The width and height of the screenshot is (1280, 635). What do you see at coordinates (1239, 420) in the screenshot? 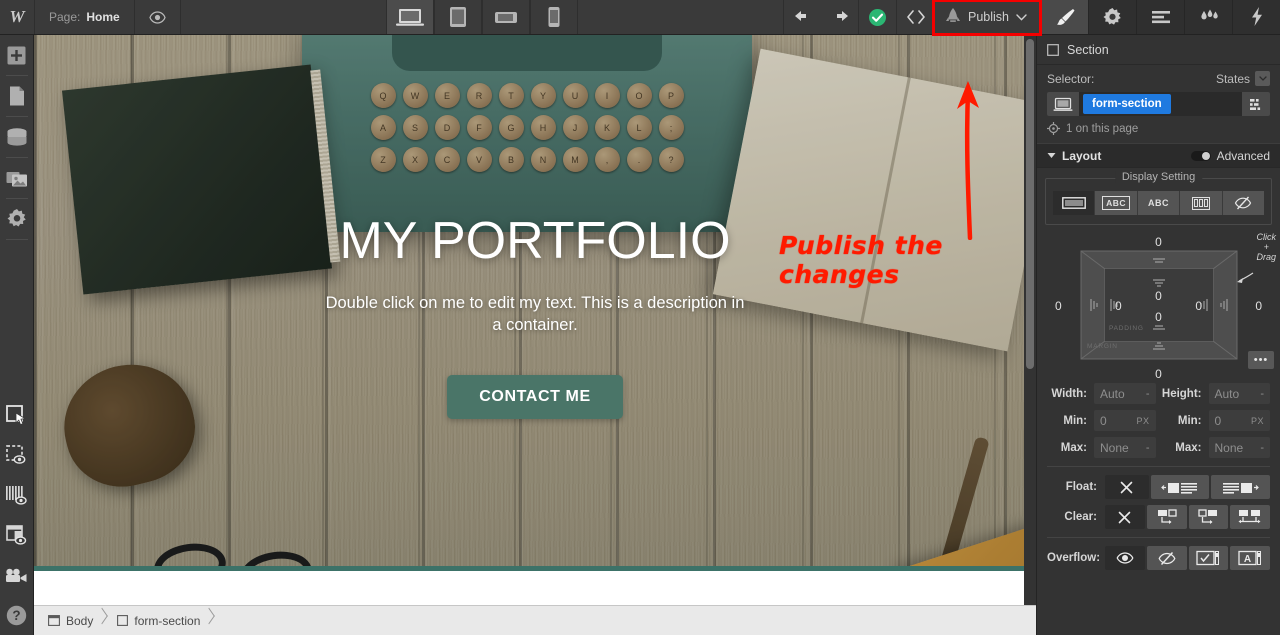
I see `min-height-input: 0 PX` at bounding box center [1239, 420].